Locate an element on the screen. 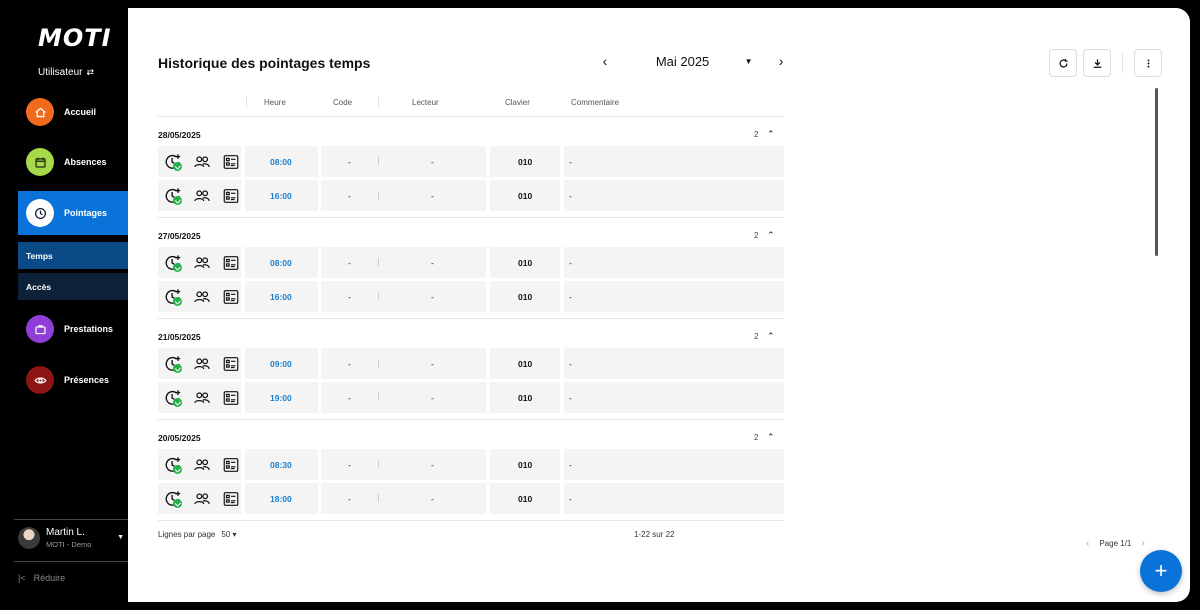  reduce-button: |< Réduire is located at coordinates (41, 578).